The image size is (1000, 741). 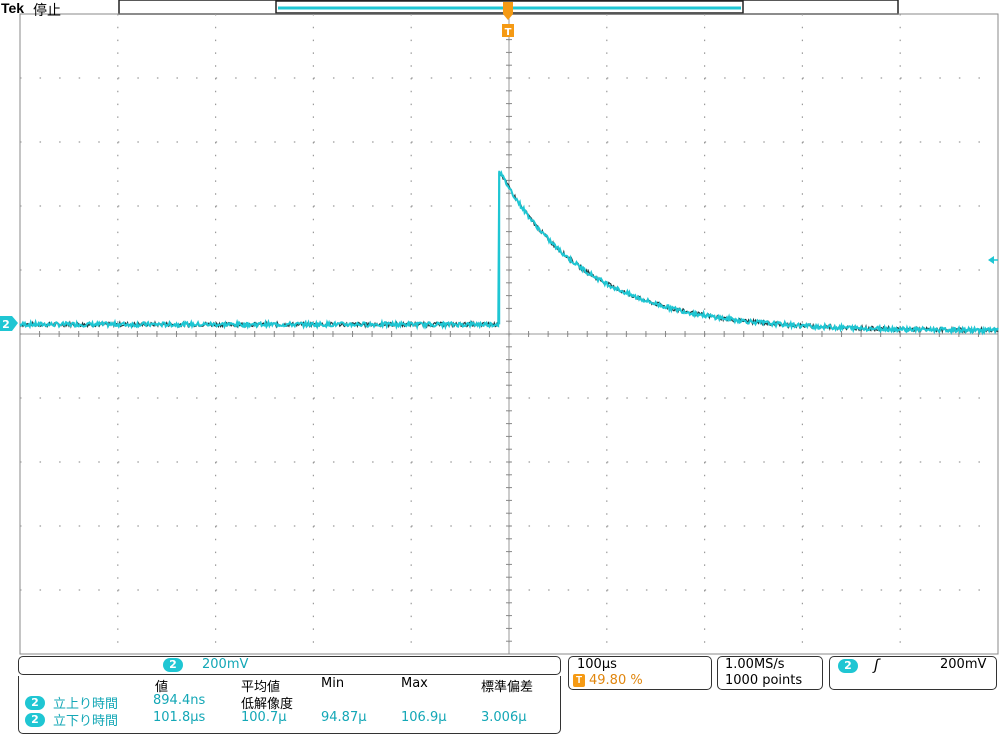 What do you see at coordinates (993, 260) in the screenshot?
I see `trigger-level-marker` at bounding box center [993, 260].